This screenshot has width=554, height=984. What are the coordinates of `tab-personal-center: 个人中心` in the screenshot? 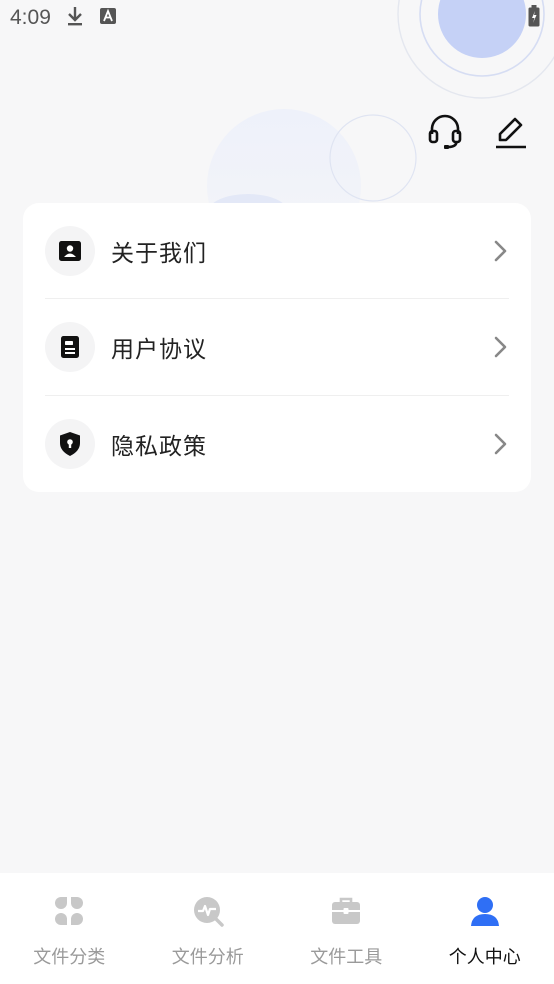 It's located at (485, 928).